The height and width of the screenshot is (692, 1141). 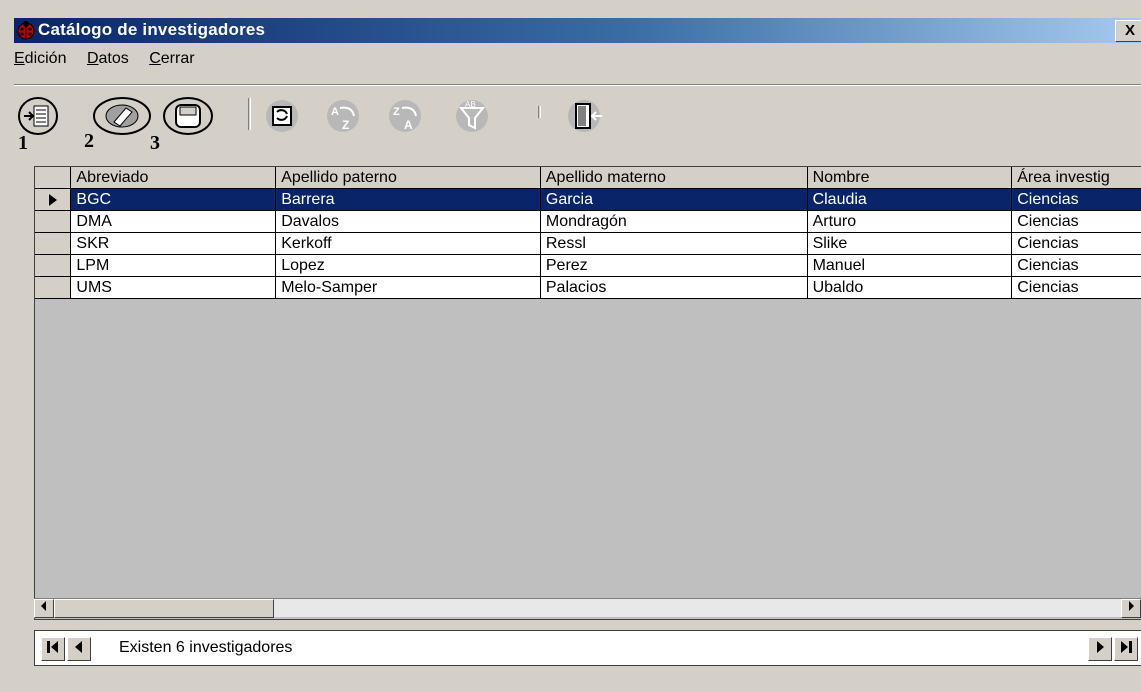 I want to click on menu-cerrar: Cerrar, so click(x=171, y=58).